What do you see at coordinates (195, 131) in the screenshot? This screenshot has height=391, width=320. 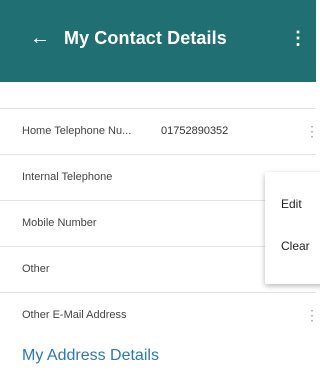 I see `contact-row-value: 01752890352` at bounding box center [195, 131].